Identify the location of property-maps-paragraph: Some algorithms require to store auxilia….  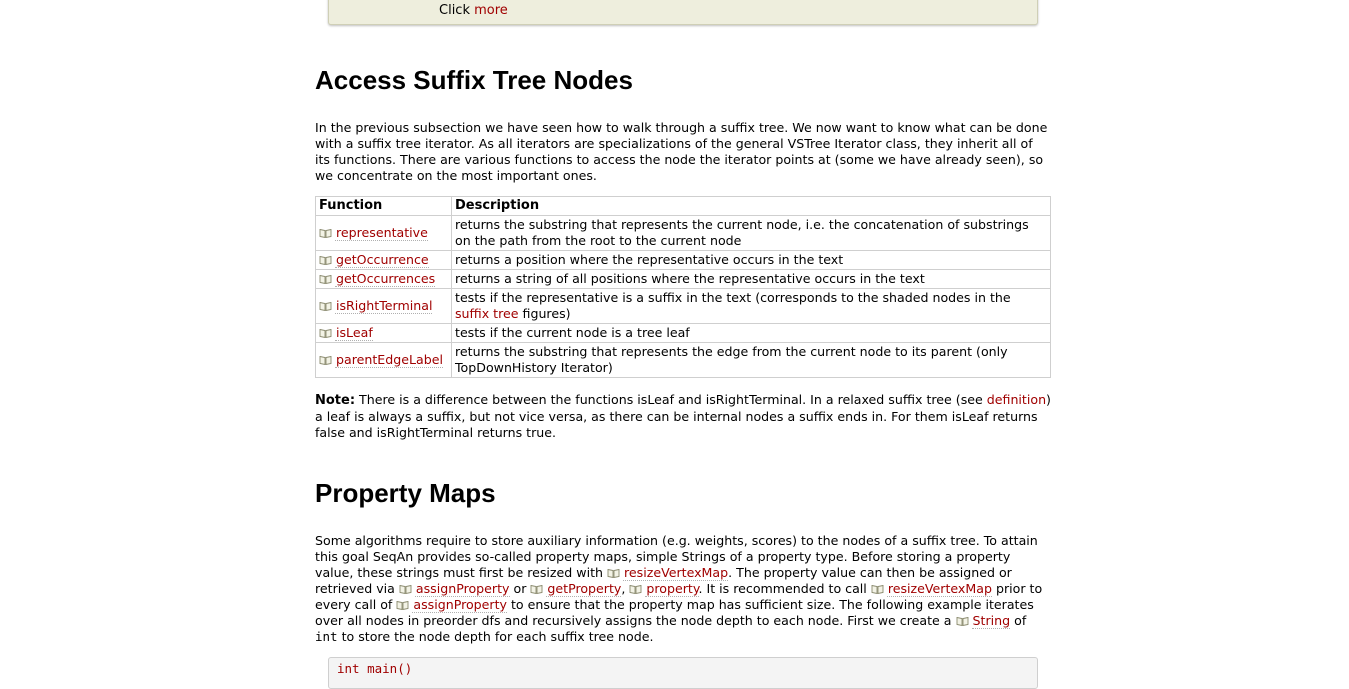
(679, 588).